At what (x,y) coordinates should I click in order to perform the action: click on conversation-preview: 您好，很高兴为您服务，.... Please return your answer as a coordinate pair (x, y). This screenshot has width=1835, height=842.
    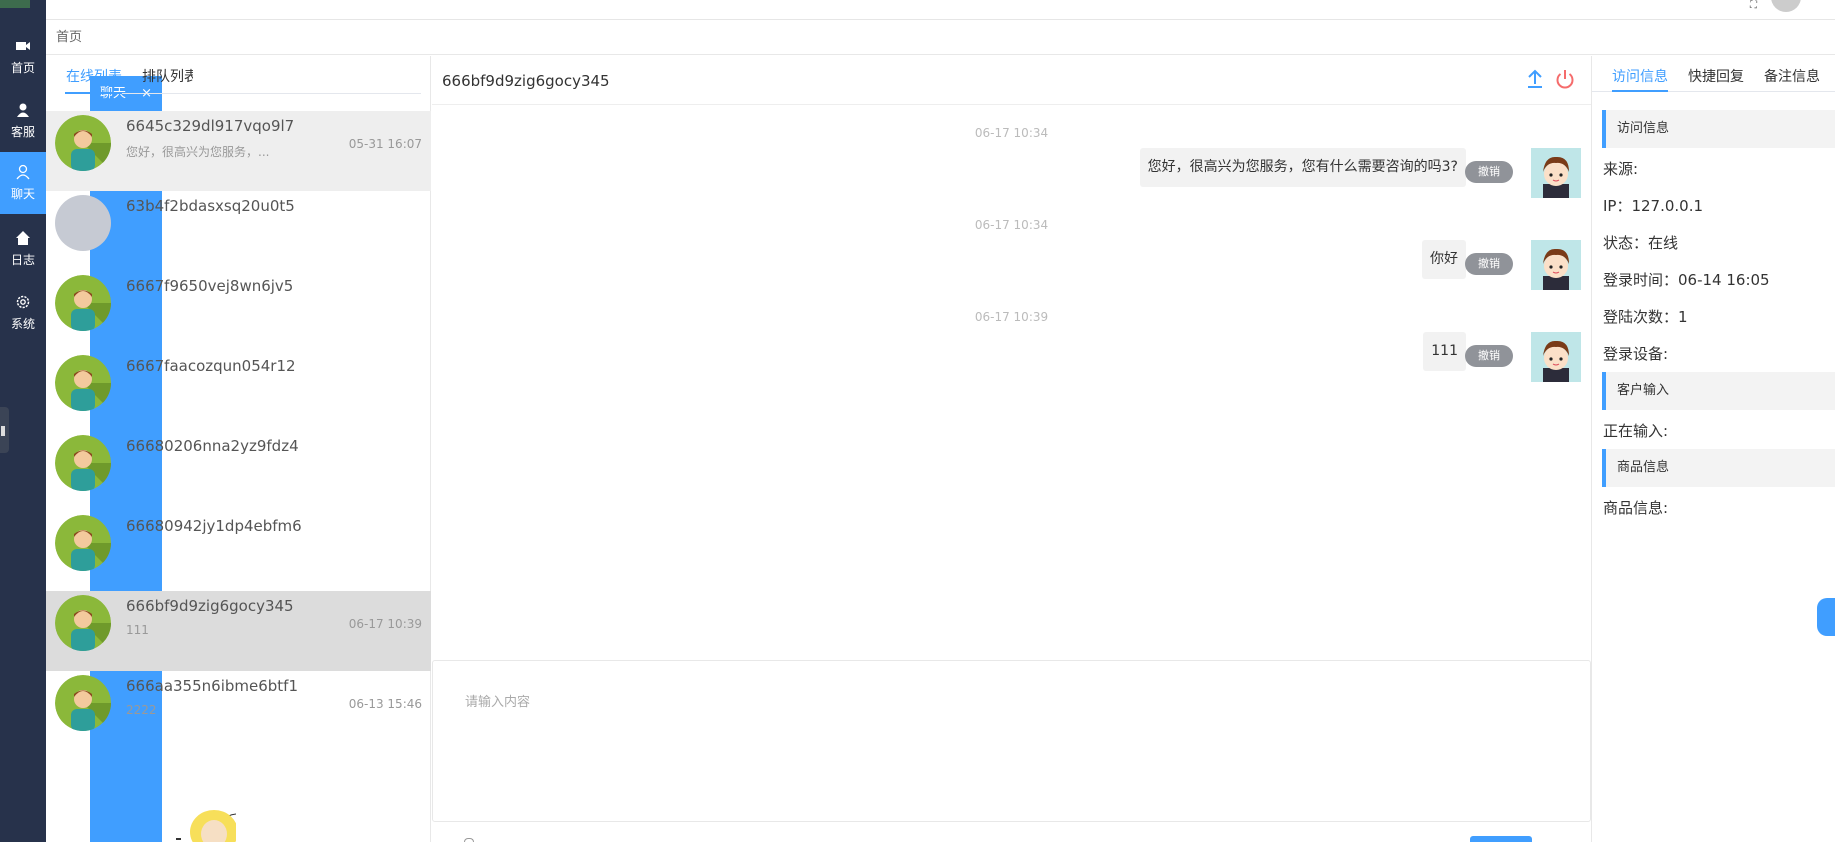
    Looking at the image, I should click on (198, 152).